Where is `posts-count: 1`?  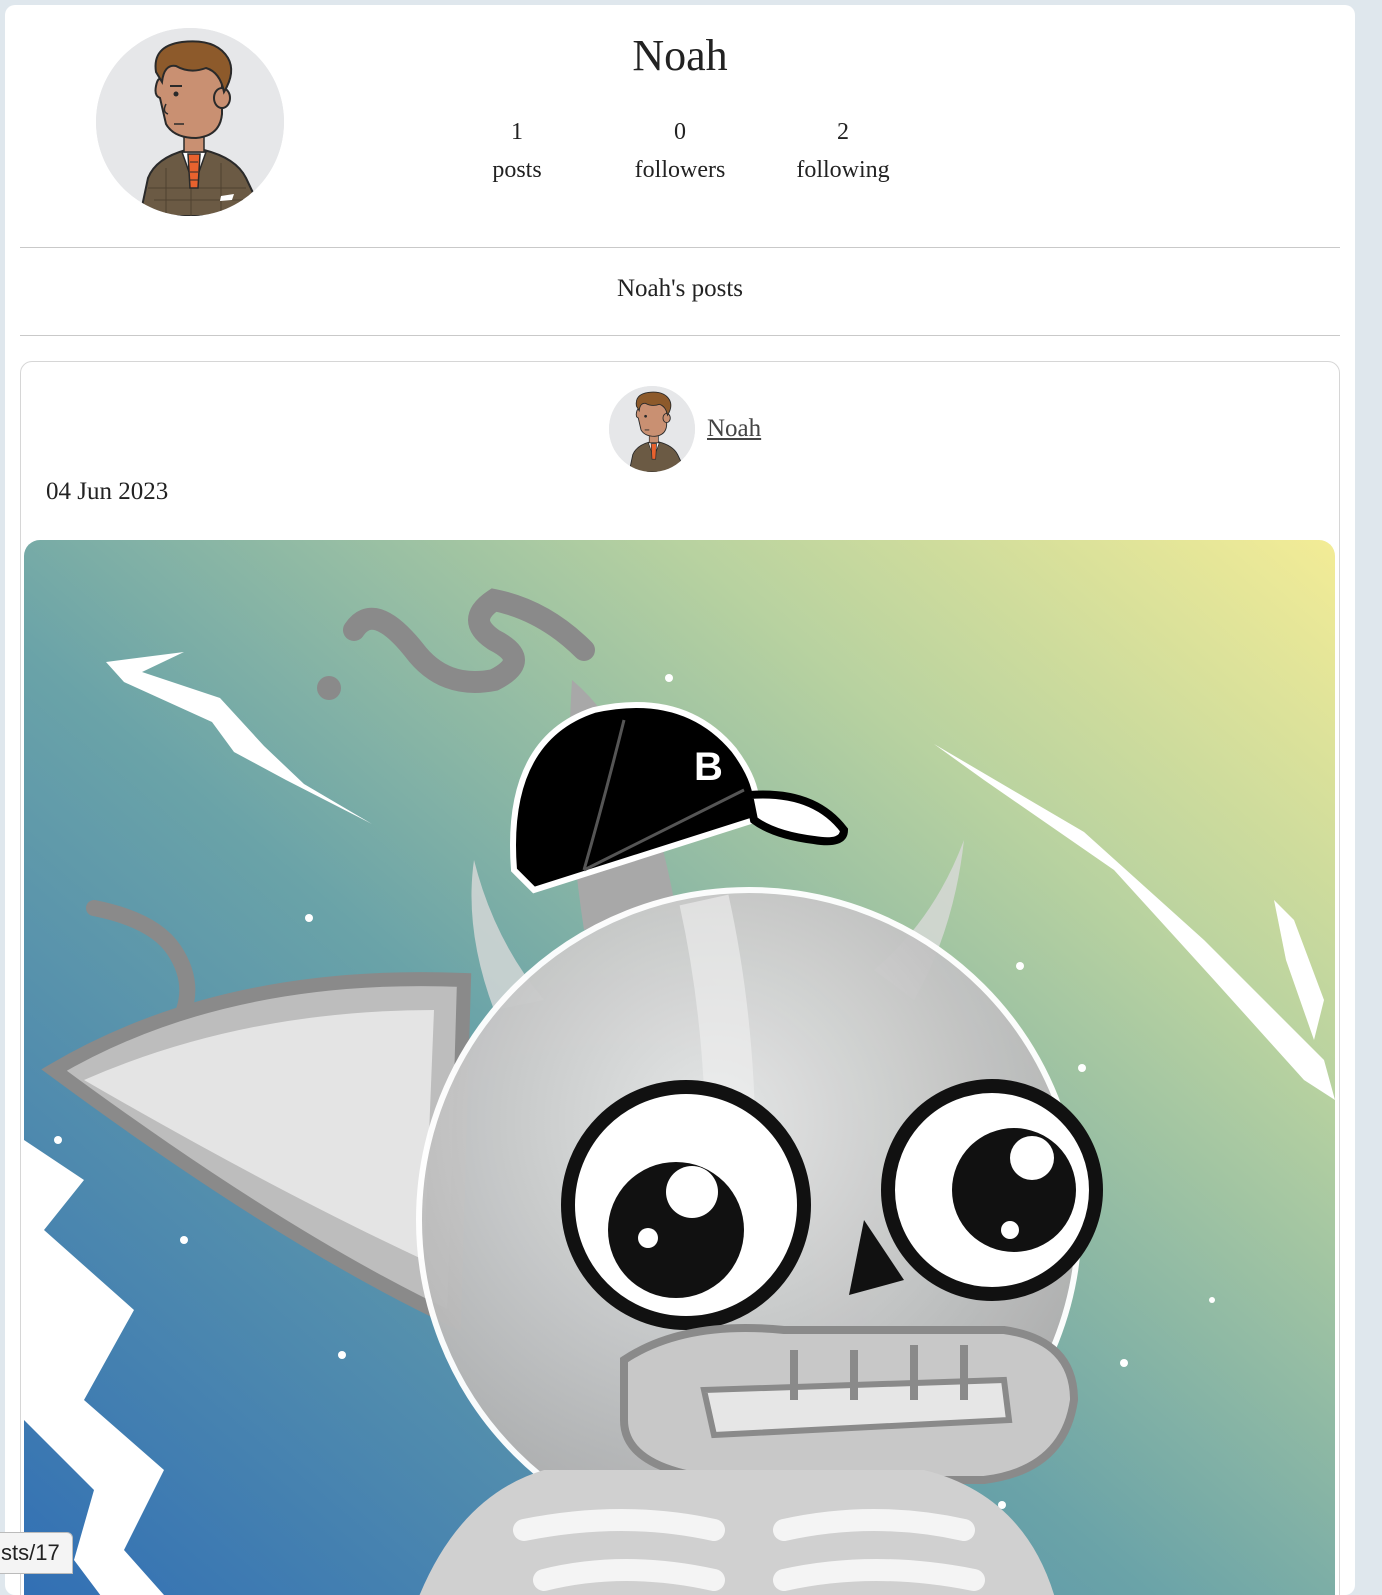
posts-count: 1 is located at coordinates (517, 132).